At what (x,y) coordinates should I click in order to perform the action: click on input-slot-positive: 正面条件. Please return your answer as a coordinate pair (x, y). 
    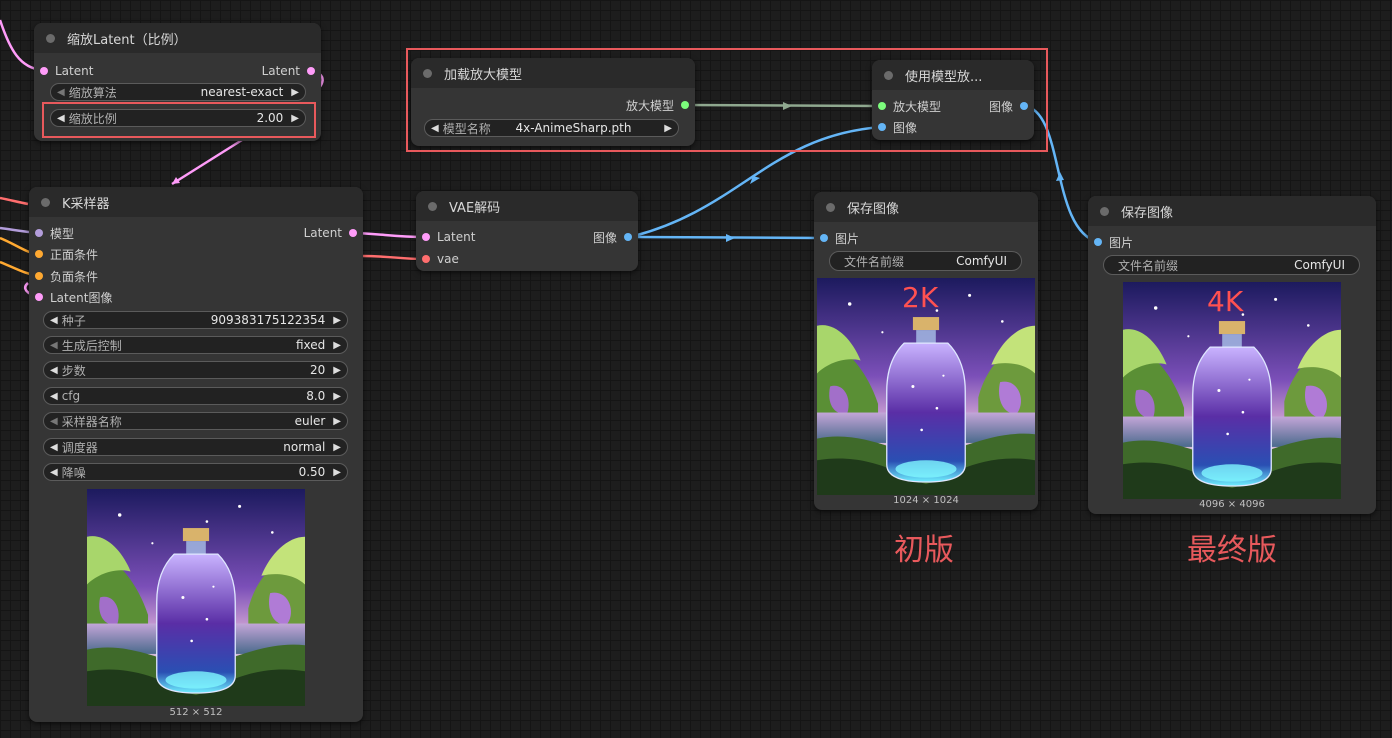
    Looking at the image, I should click on (66, 254).